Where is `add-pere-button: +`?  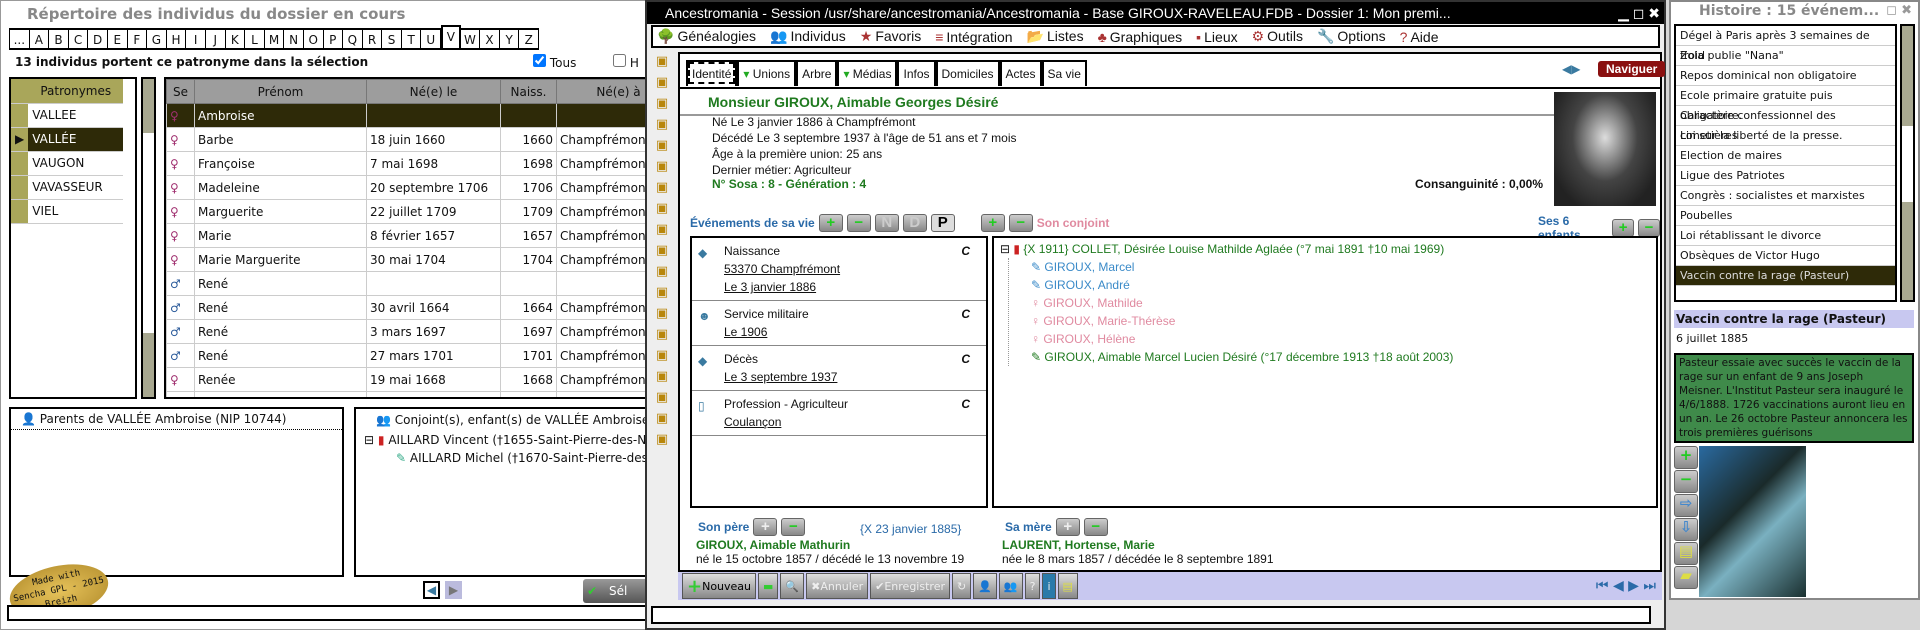
add-pere-button: + is located at coordinates (765, 527).